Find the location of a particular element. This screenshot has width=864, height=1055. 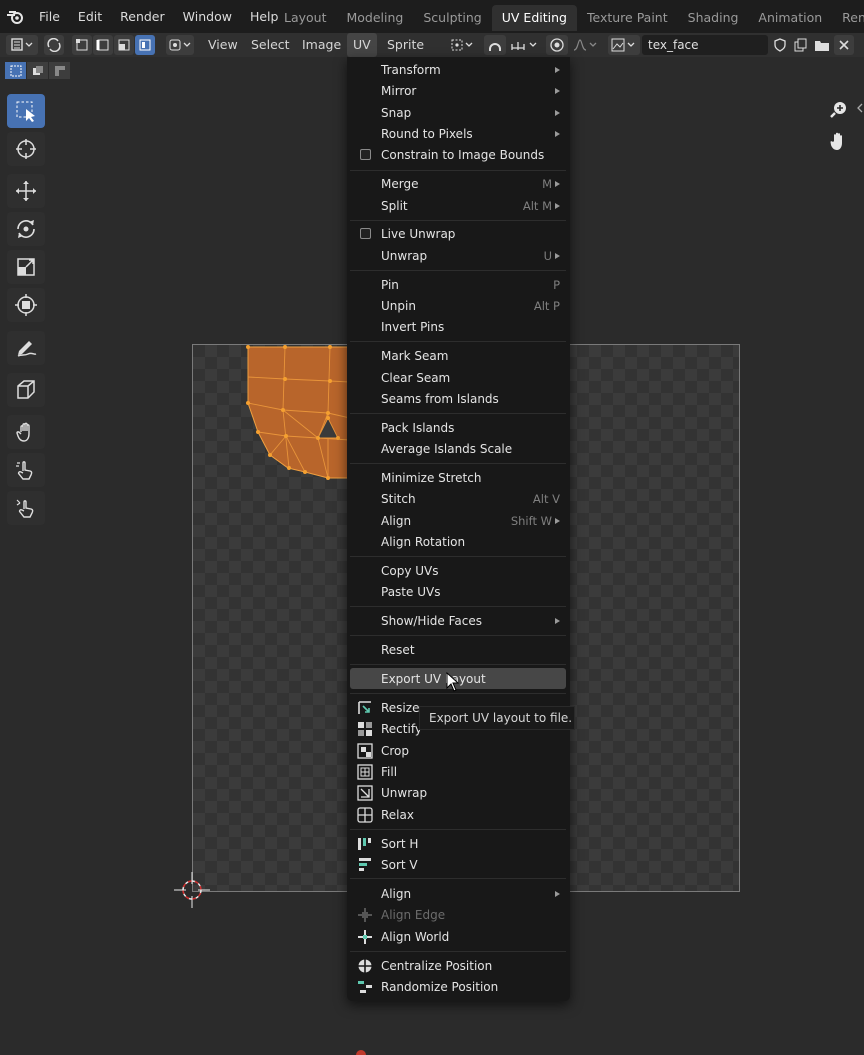

menu-item-stitch: Stitch Alt V is located at coordinates (458, 498).